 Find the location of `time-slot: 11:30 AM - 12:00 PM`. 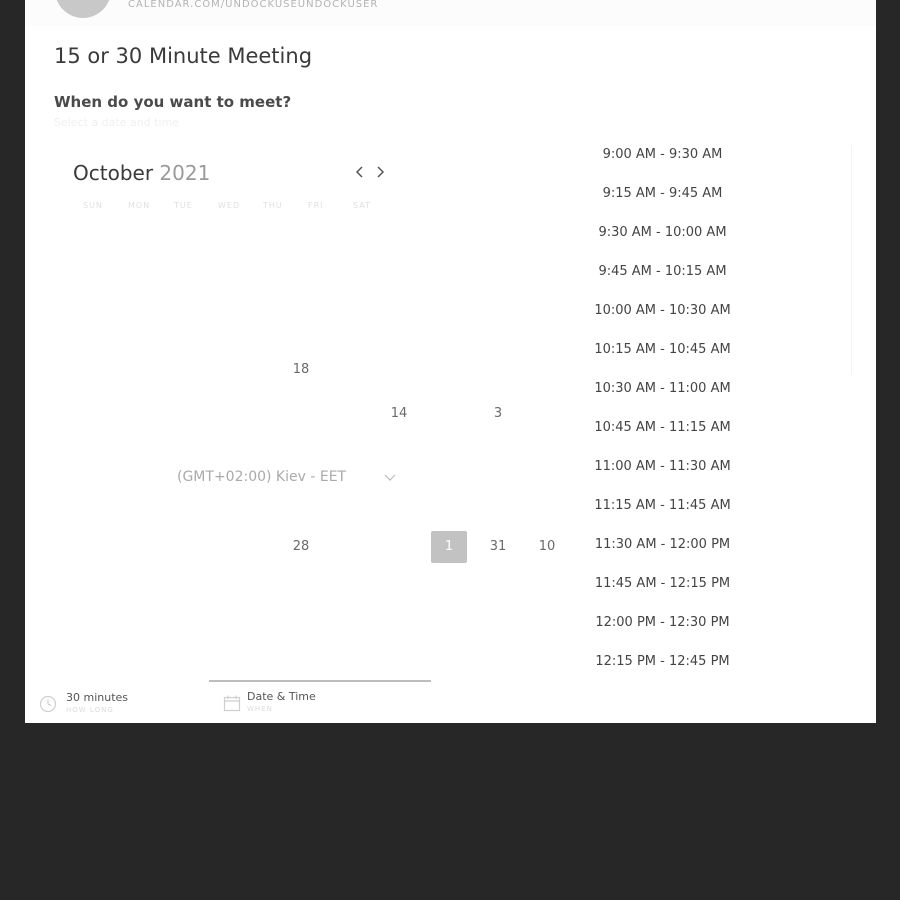

time-slot: 11:30 AM - 12:00 PM is located at coordinates (662, 545).